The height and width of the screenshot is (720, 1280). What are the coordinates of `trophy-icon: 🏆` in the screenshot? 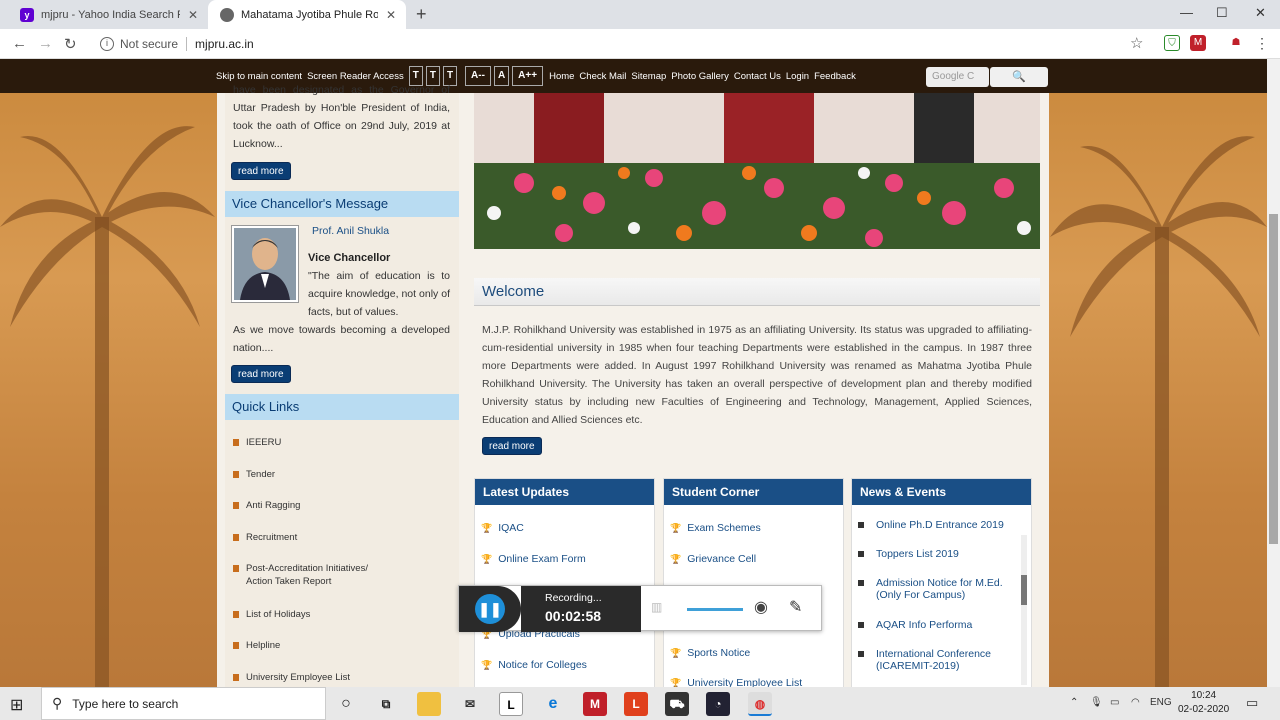 It's located at (676, 682).